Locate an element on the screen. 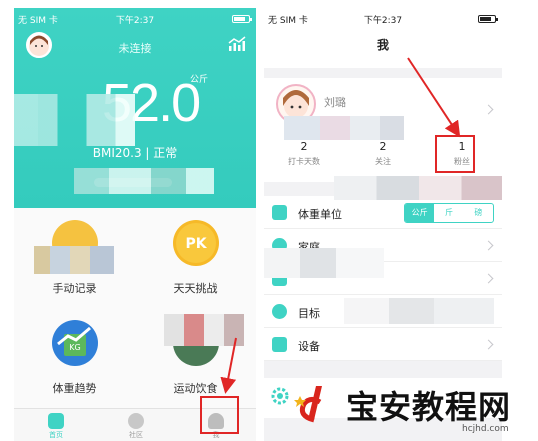 The height and width of the screenshot is (441, 538). watermark: 宝安教程网 hcjhd.com is located at coordinates (414, 408).